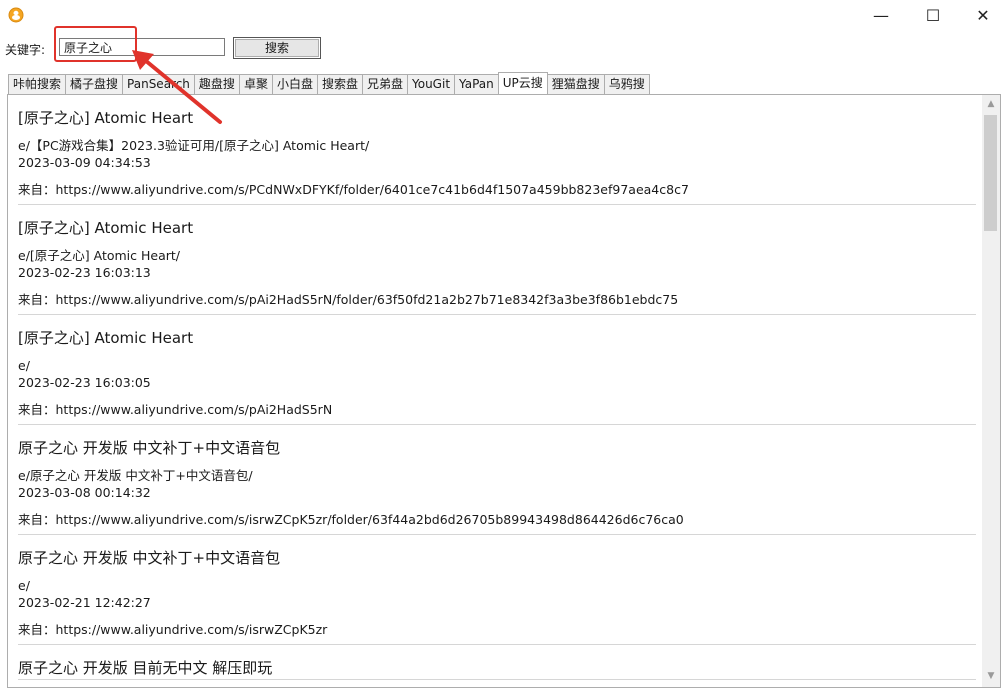 The image size is (1007, 694). I want to click on tab-12: 乌鸦搜, so click(626, 84).